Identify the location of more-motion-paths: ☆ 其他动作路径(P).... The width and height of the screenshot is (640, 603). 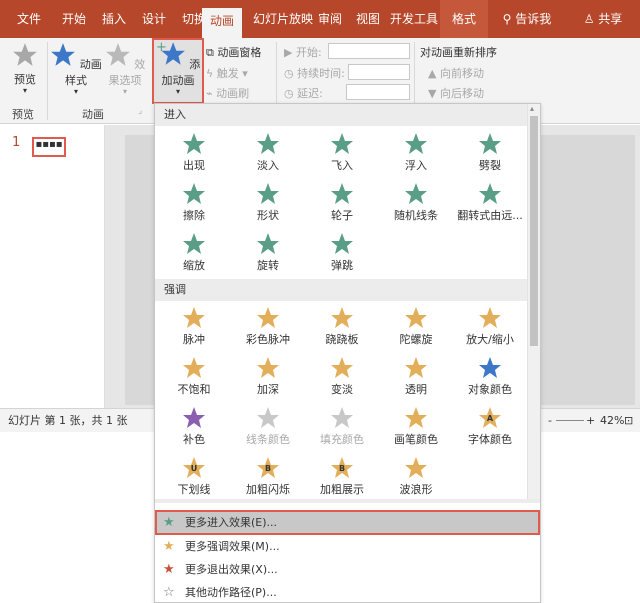
(347, 591).